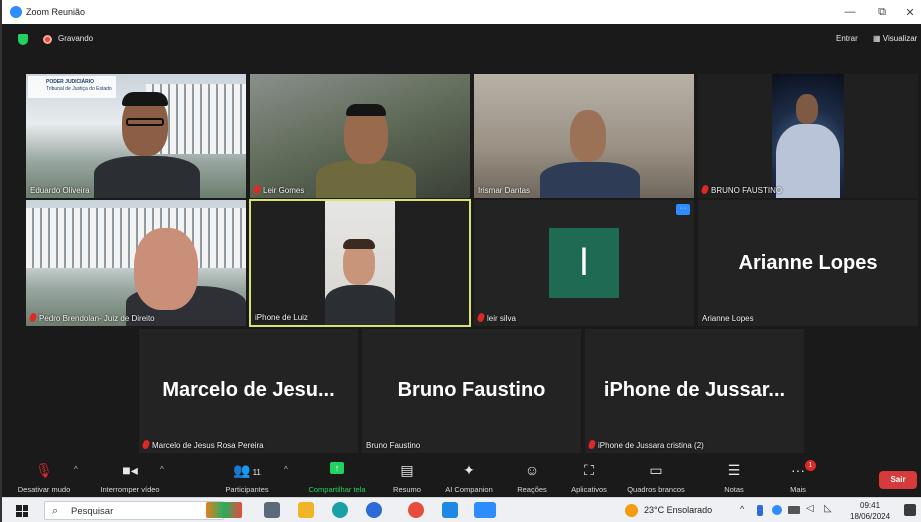 This screenshot has height=522, width=921. What do you see at coordinates (306, 510) in the screenshot?
I see `file-explorer-icon` at bounding box center [306, 510].